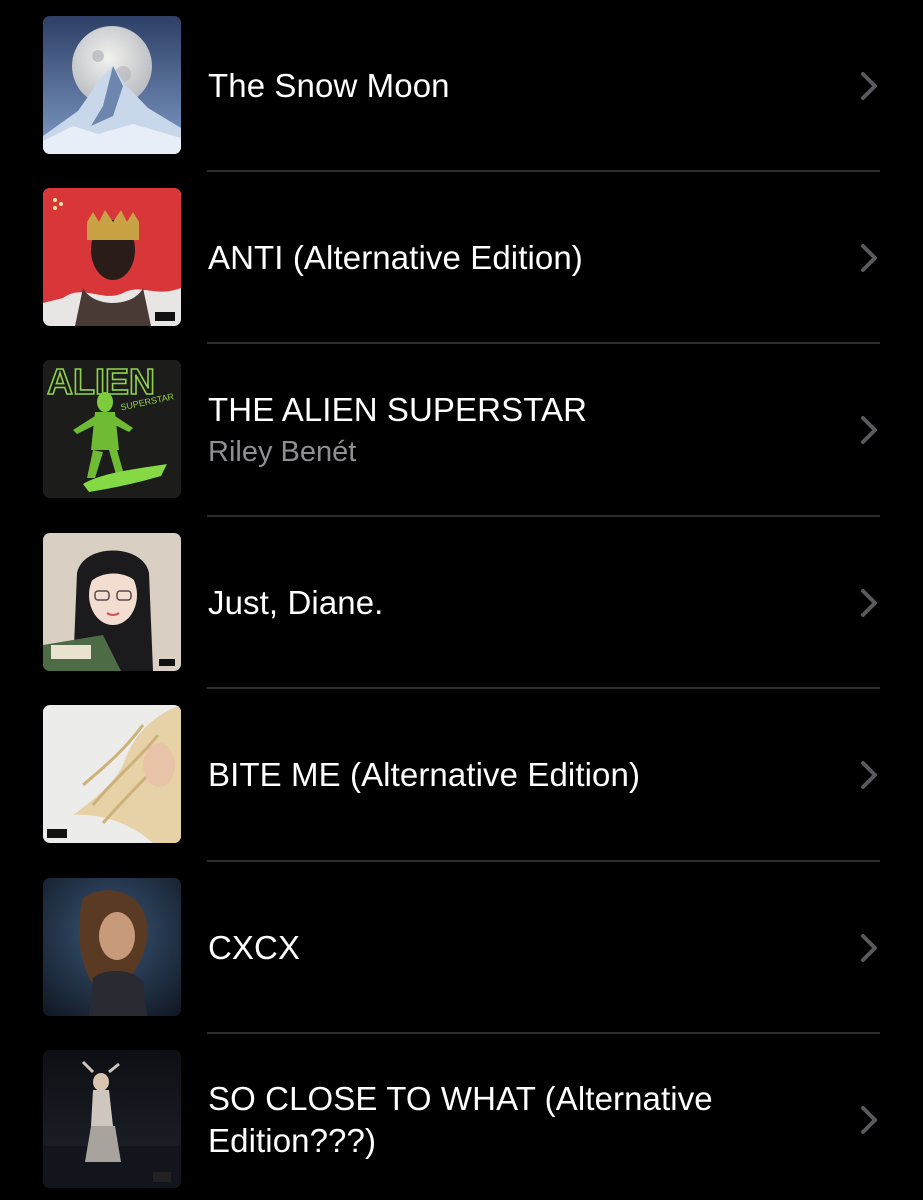  What do you see at coordinates (461, 86) in the screenshot?
I see `album-row-snow-moon: The Snow Moon` at bounding box center [461, 86].